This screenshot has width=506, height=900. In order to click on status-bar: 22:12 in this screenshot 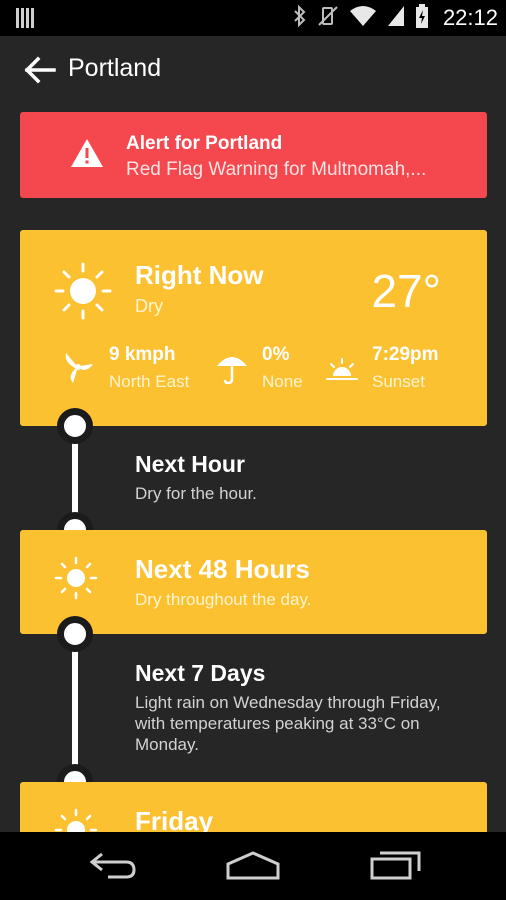, I will do `click(253, 18)`.